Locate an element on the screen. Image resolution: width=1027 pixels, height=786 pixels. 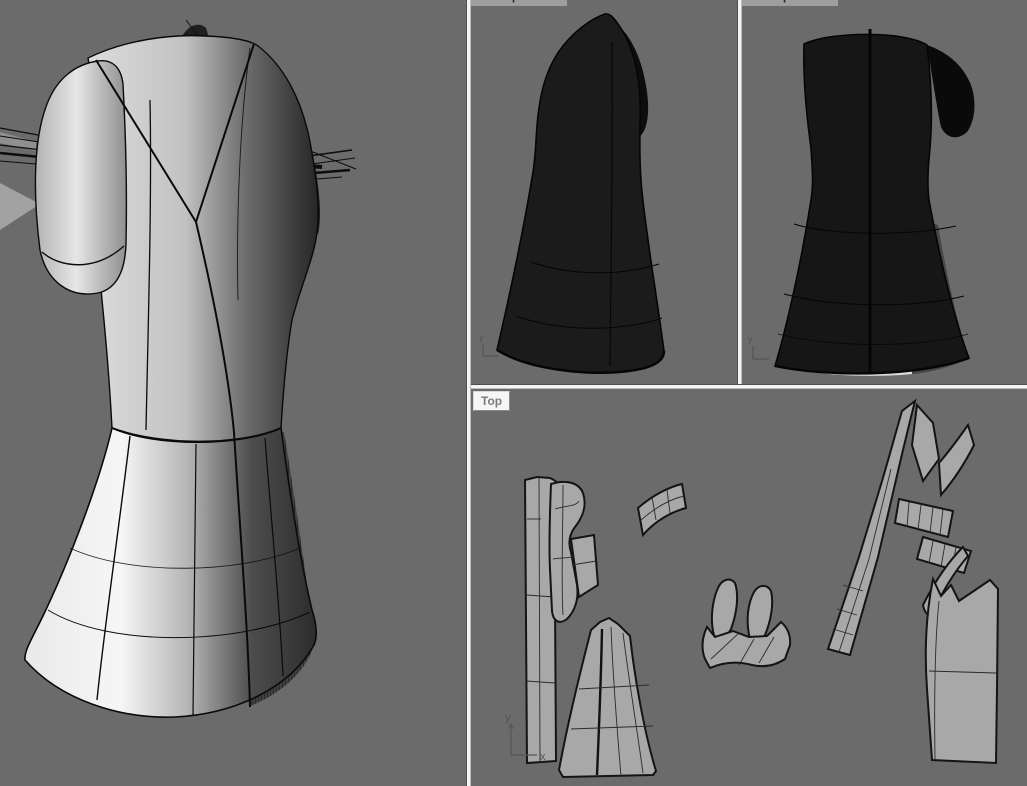
perspective1-canvas: y is located at coordinates (604, 192).